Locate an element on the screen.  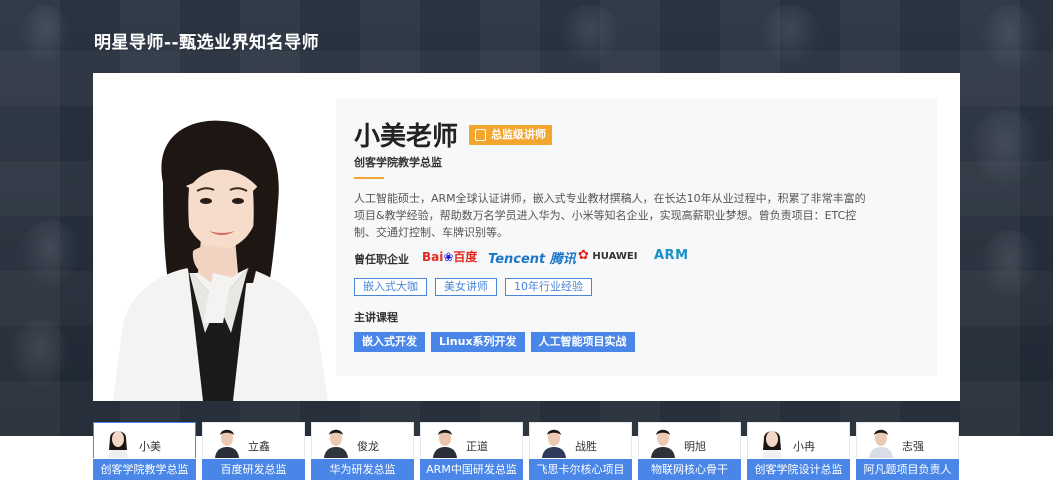
mentor-thumb-name: 战胜 is located at coordinates (586, 446).